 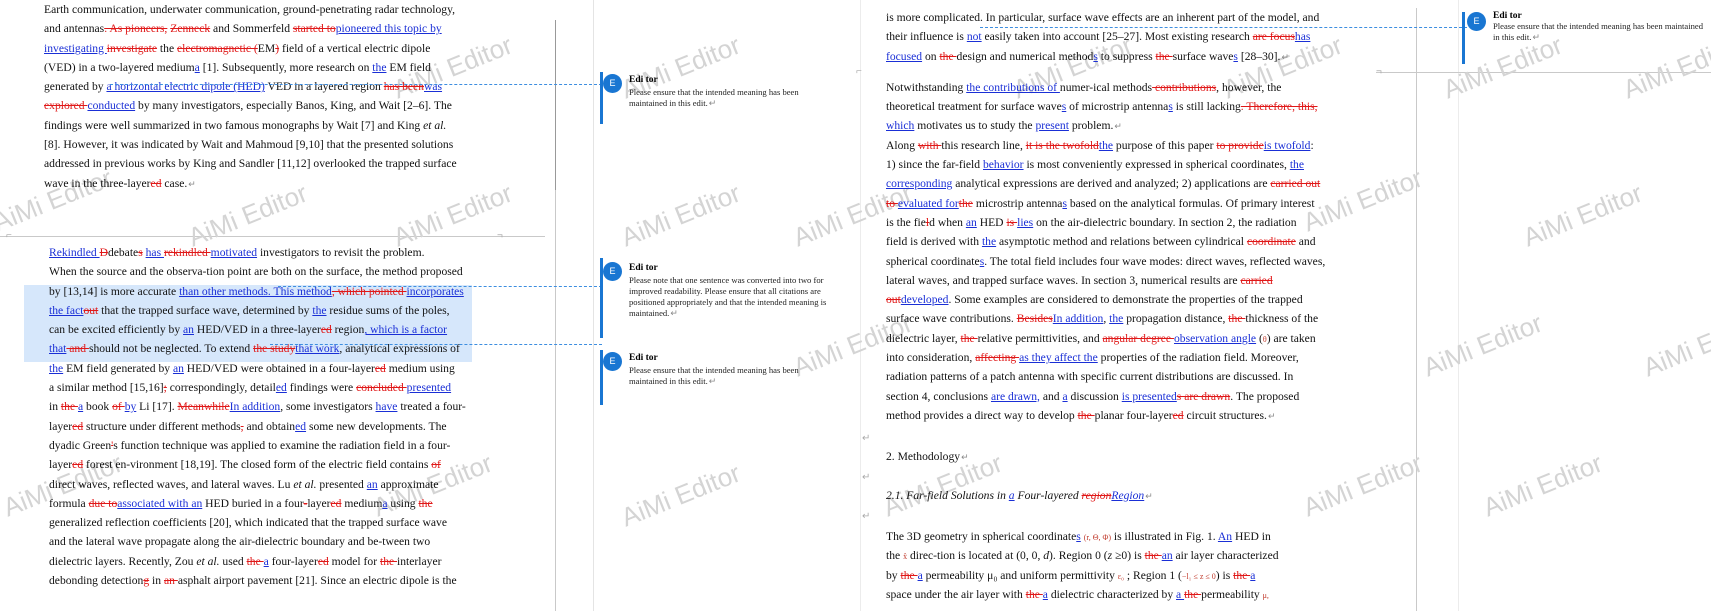 What do you see at coordinates (157, 407) in the screenshot?
I see `text-run: Li [17].` at bounding box center [157, 407].